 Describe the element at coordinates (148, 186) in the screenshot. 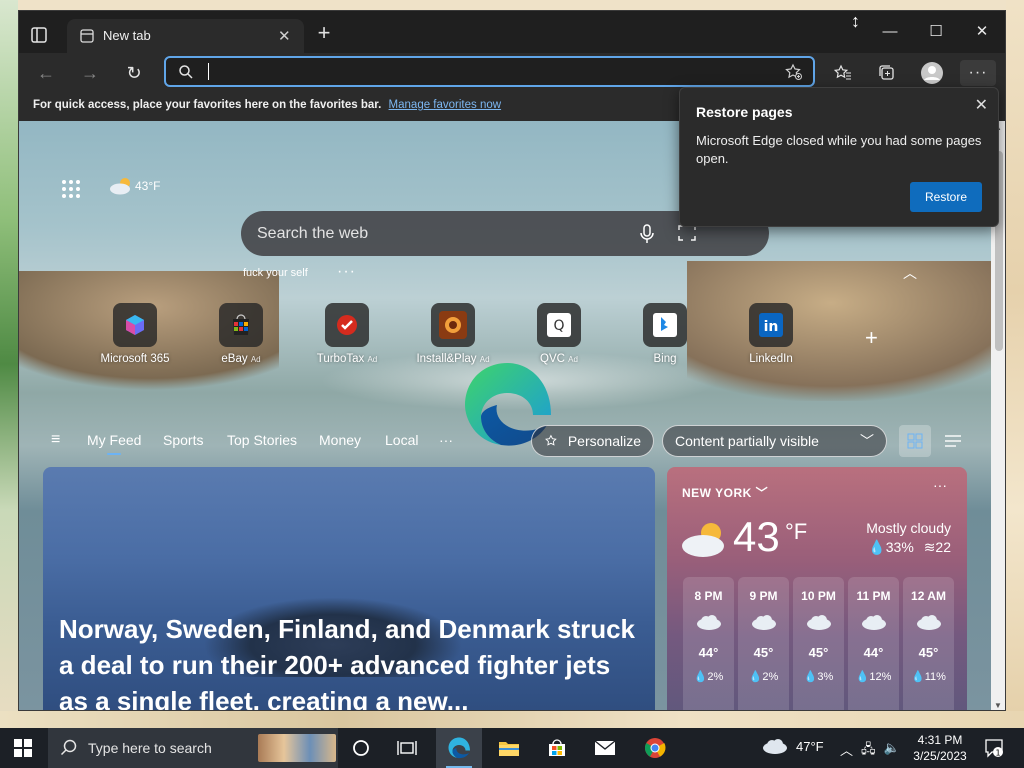

I see `weather-temperature: 43°F` at that location.